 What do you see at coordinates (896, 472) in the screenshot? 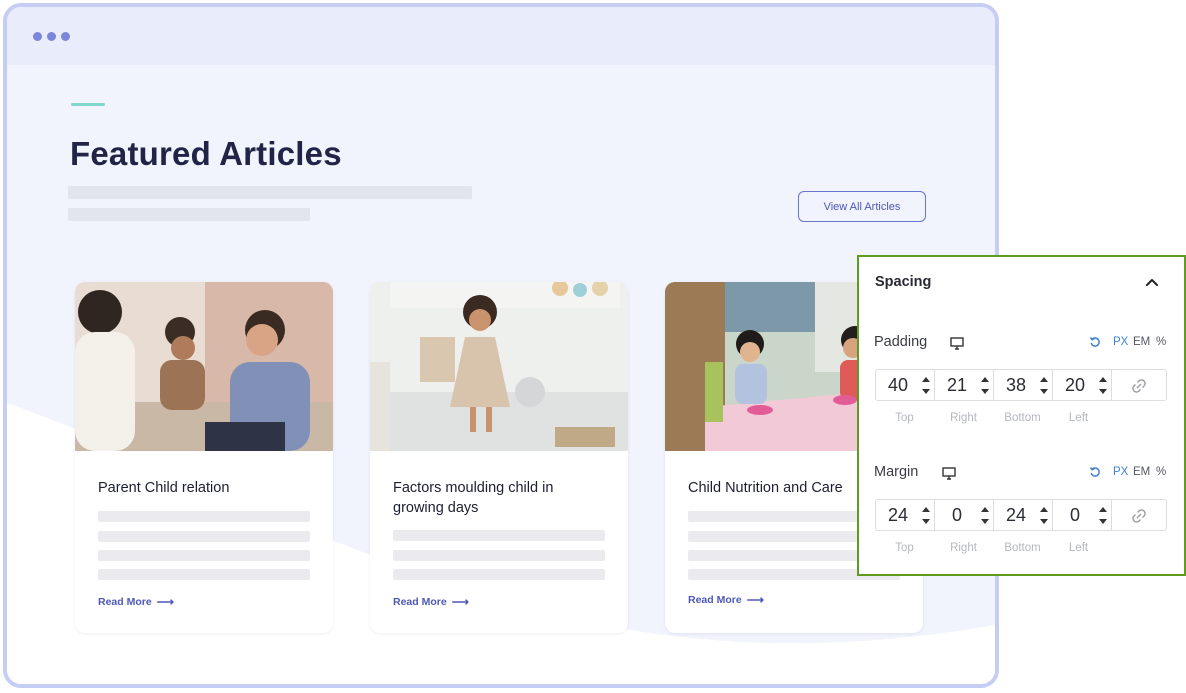
I see `margin-label: Margin` at bounding box center [896, 472].